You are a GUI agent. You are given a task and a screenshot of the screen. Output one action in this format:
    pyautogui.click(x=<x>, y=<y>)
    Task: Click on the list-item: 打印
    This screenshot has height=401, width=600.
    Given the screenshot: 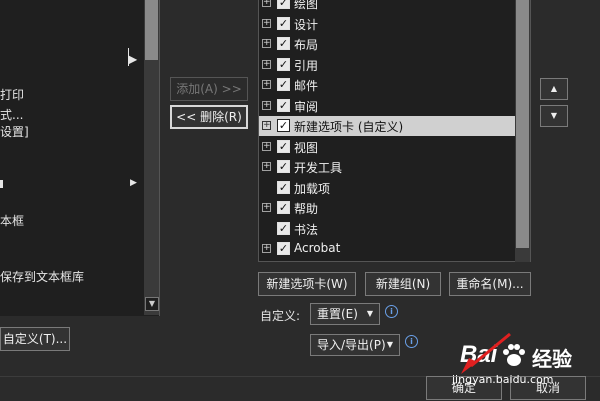 What is the action you would take?
    pyautogui.click(x=12, y=94)
    